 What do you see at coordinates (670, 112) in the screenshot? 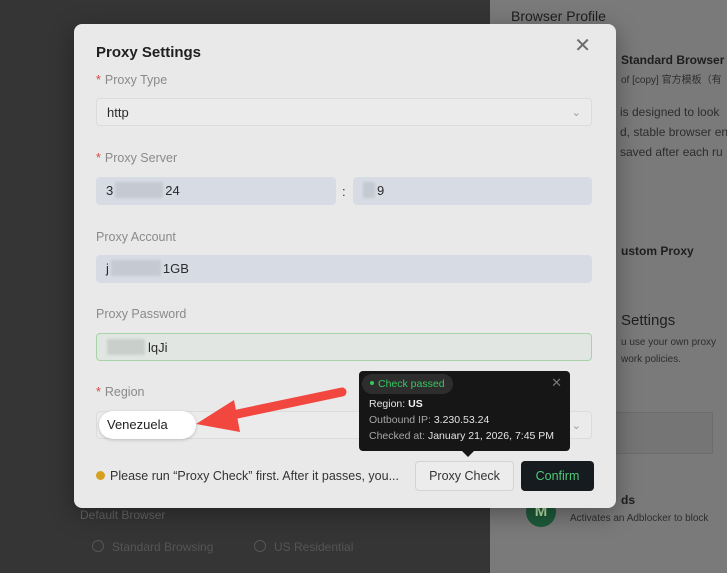
I see `description-line: is designed to look` at bounding box center [670, 112].